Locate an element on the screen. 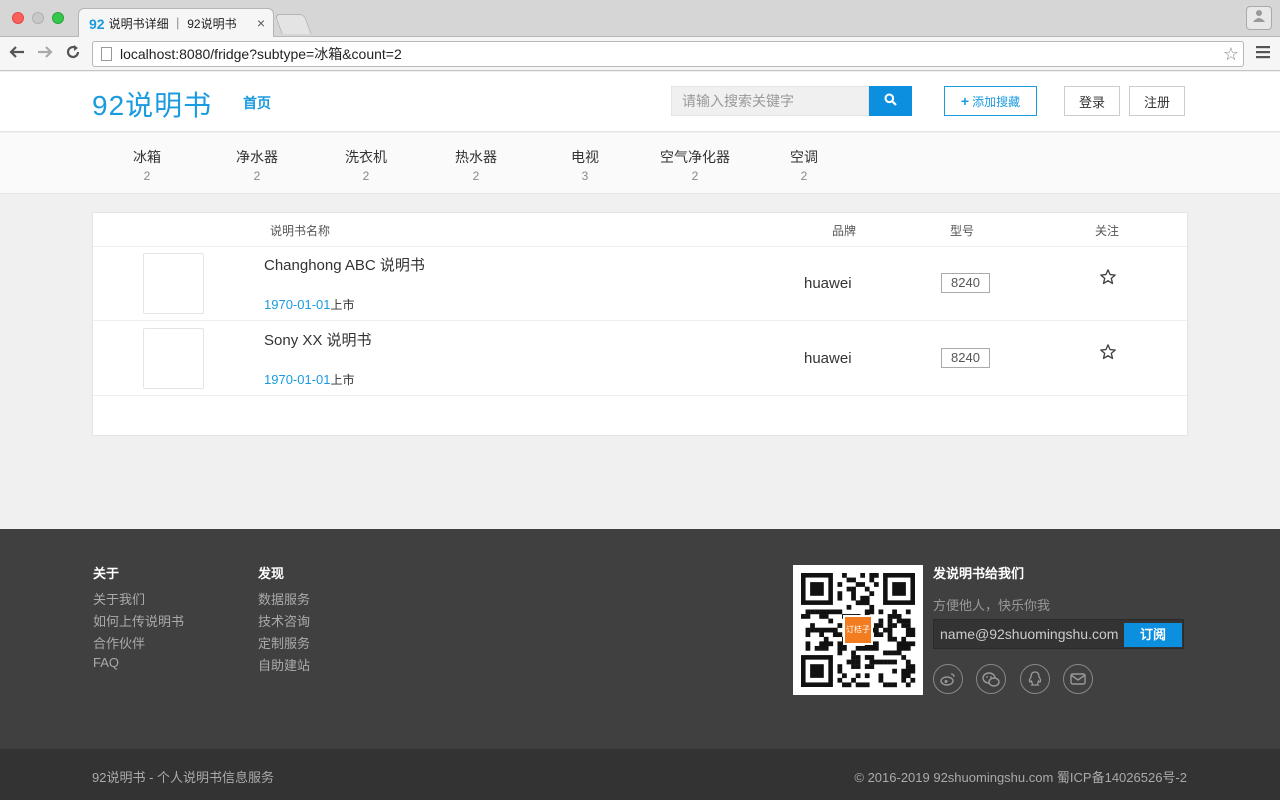  plus-icon: + is located at coordinates (965, 101).